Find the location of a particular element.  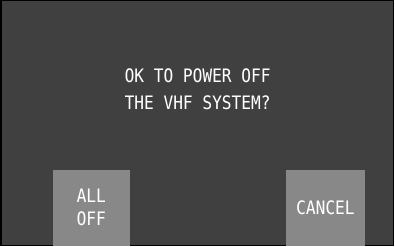

cancel-button: CANCEL is located at coordinates (325, 208).